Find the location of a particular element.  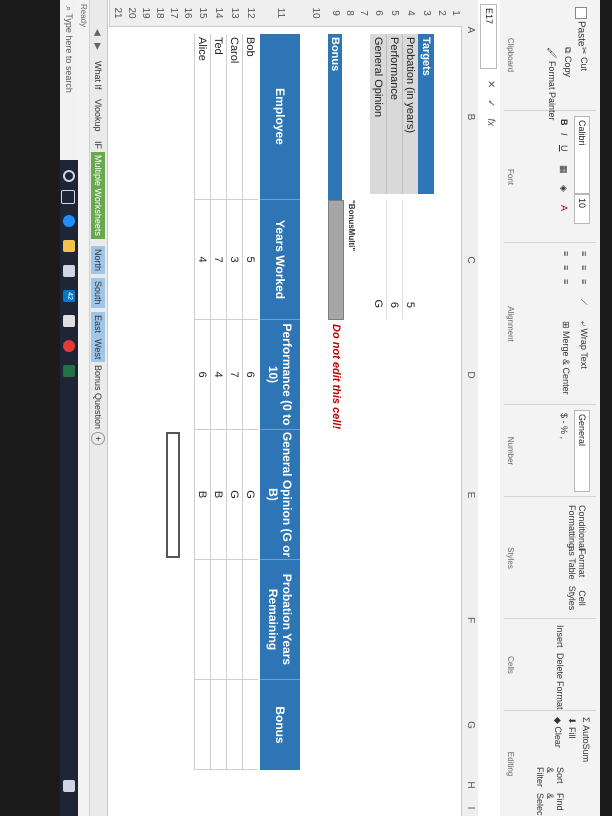

table-cell-employee: Carol is located at coordinates (234, 117).